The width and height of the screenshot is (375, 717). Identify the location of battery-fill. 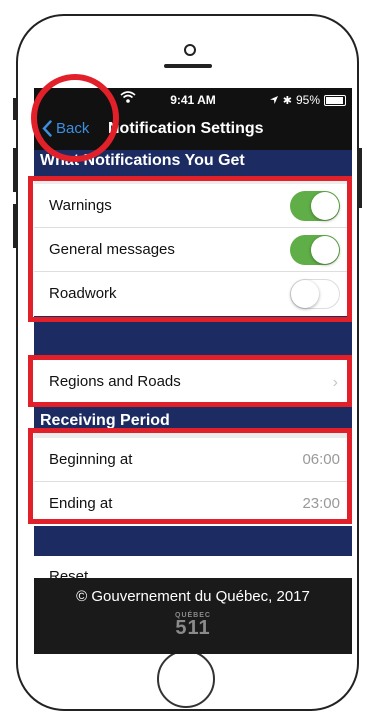
(335, 100).